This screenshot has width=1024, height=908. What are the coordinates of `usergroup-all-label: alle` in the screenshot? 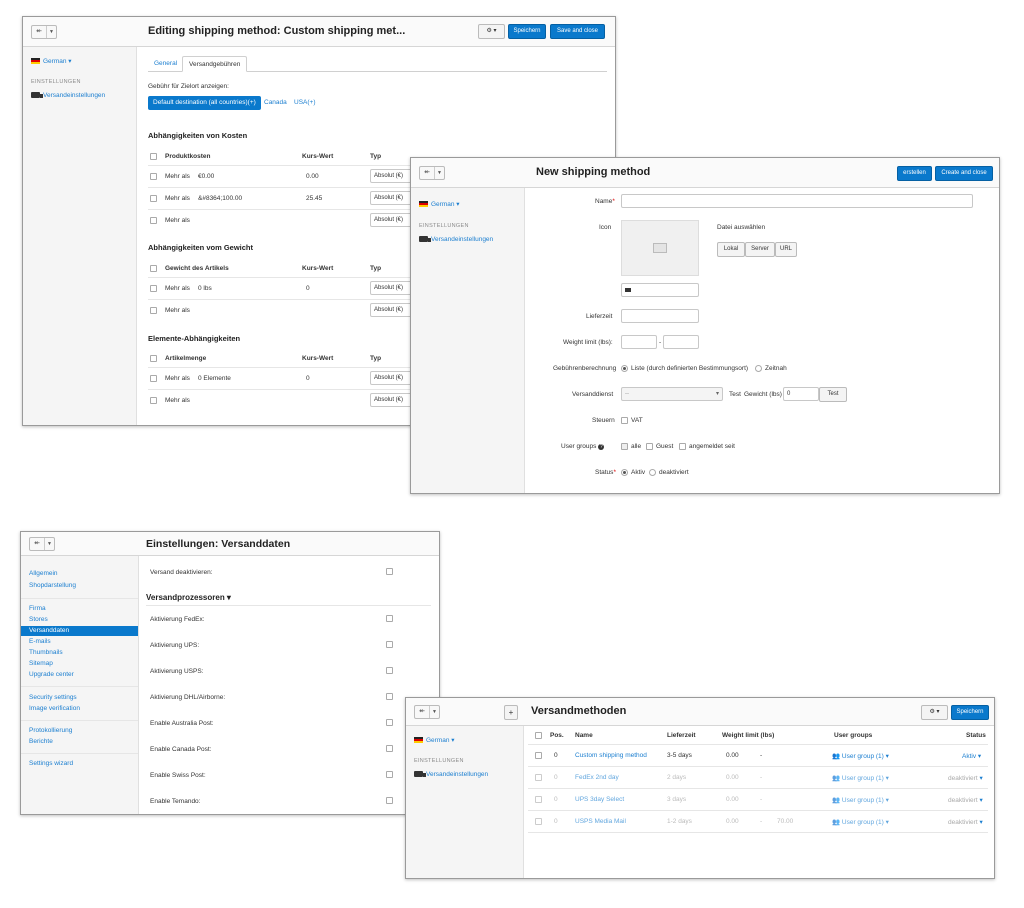 It's located at (636, 446).